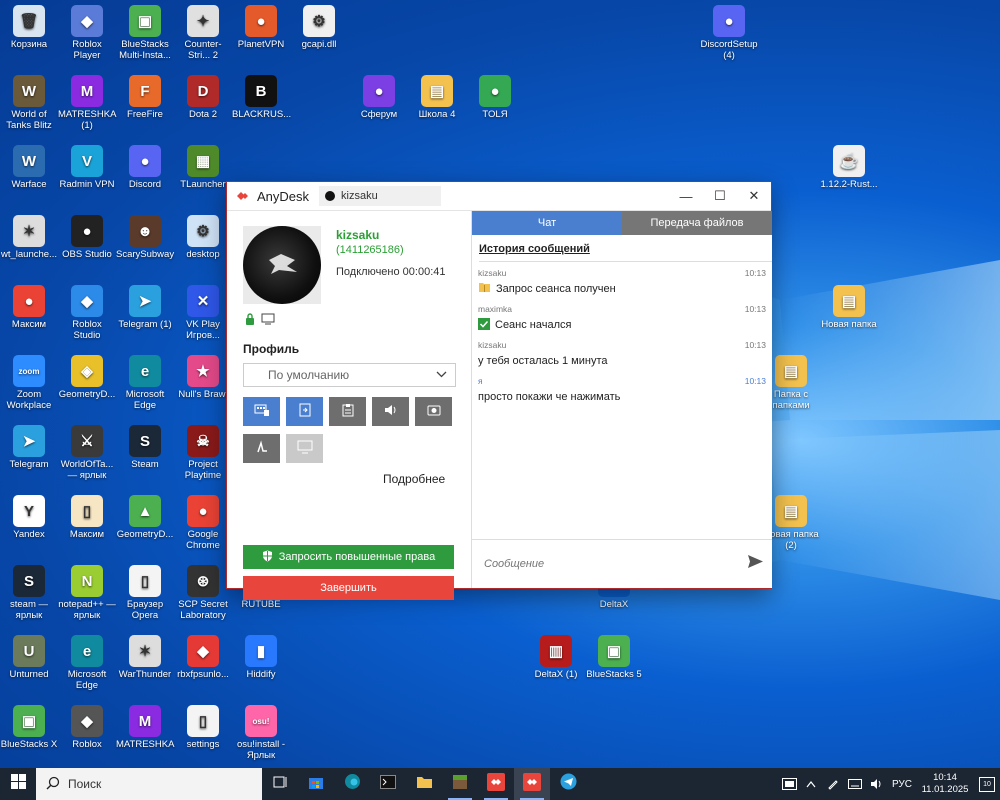 The height and width of the screenshot is (800, 1000). Describe the element at coordinates (319, 27) in the screenshot. I see `desktop-icon: ⚙ gcapi.dll` at that location.